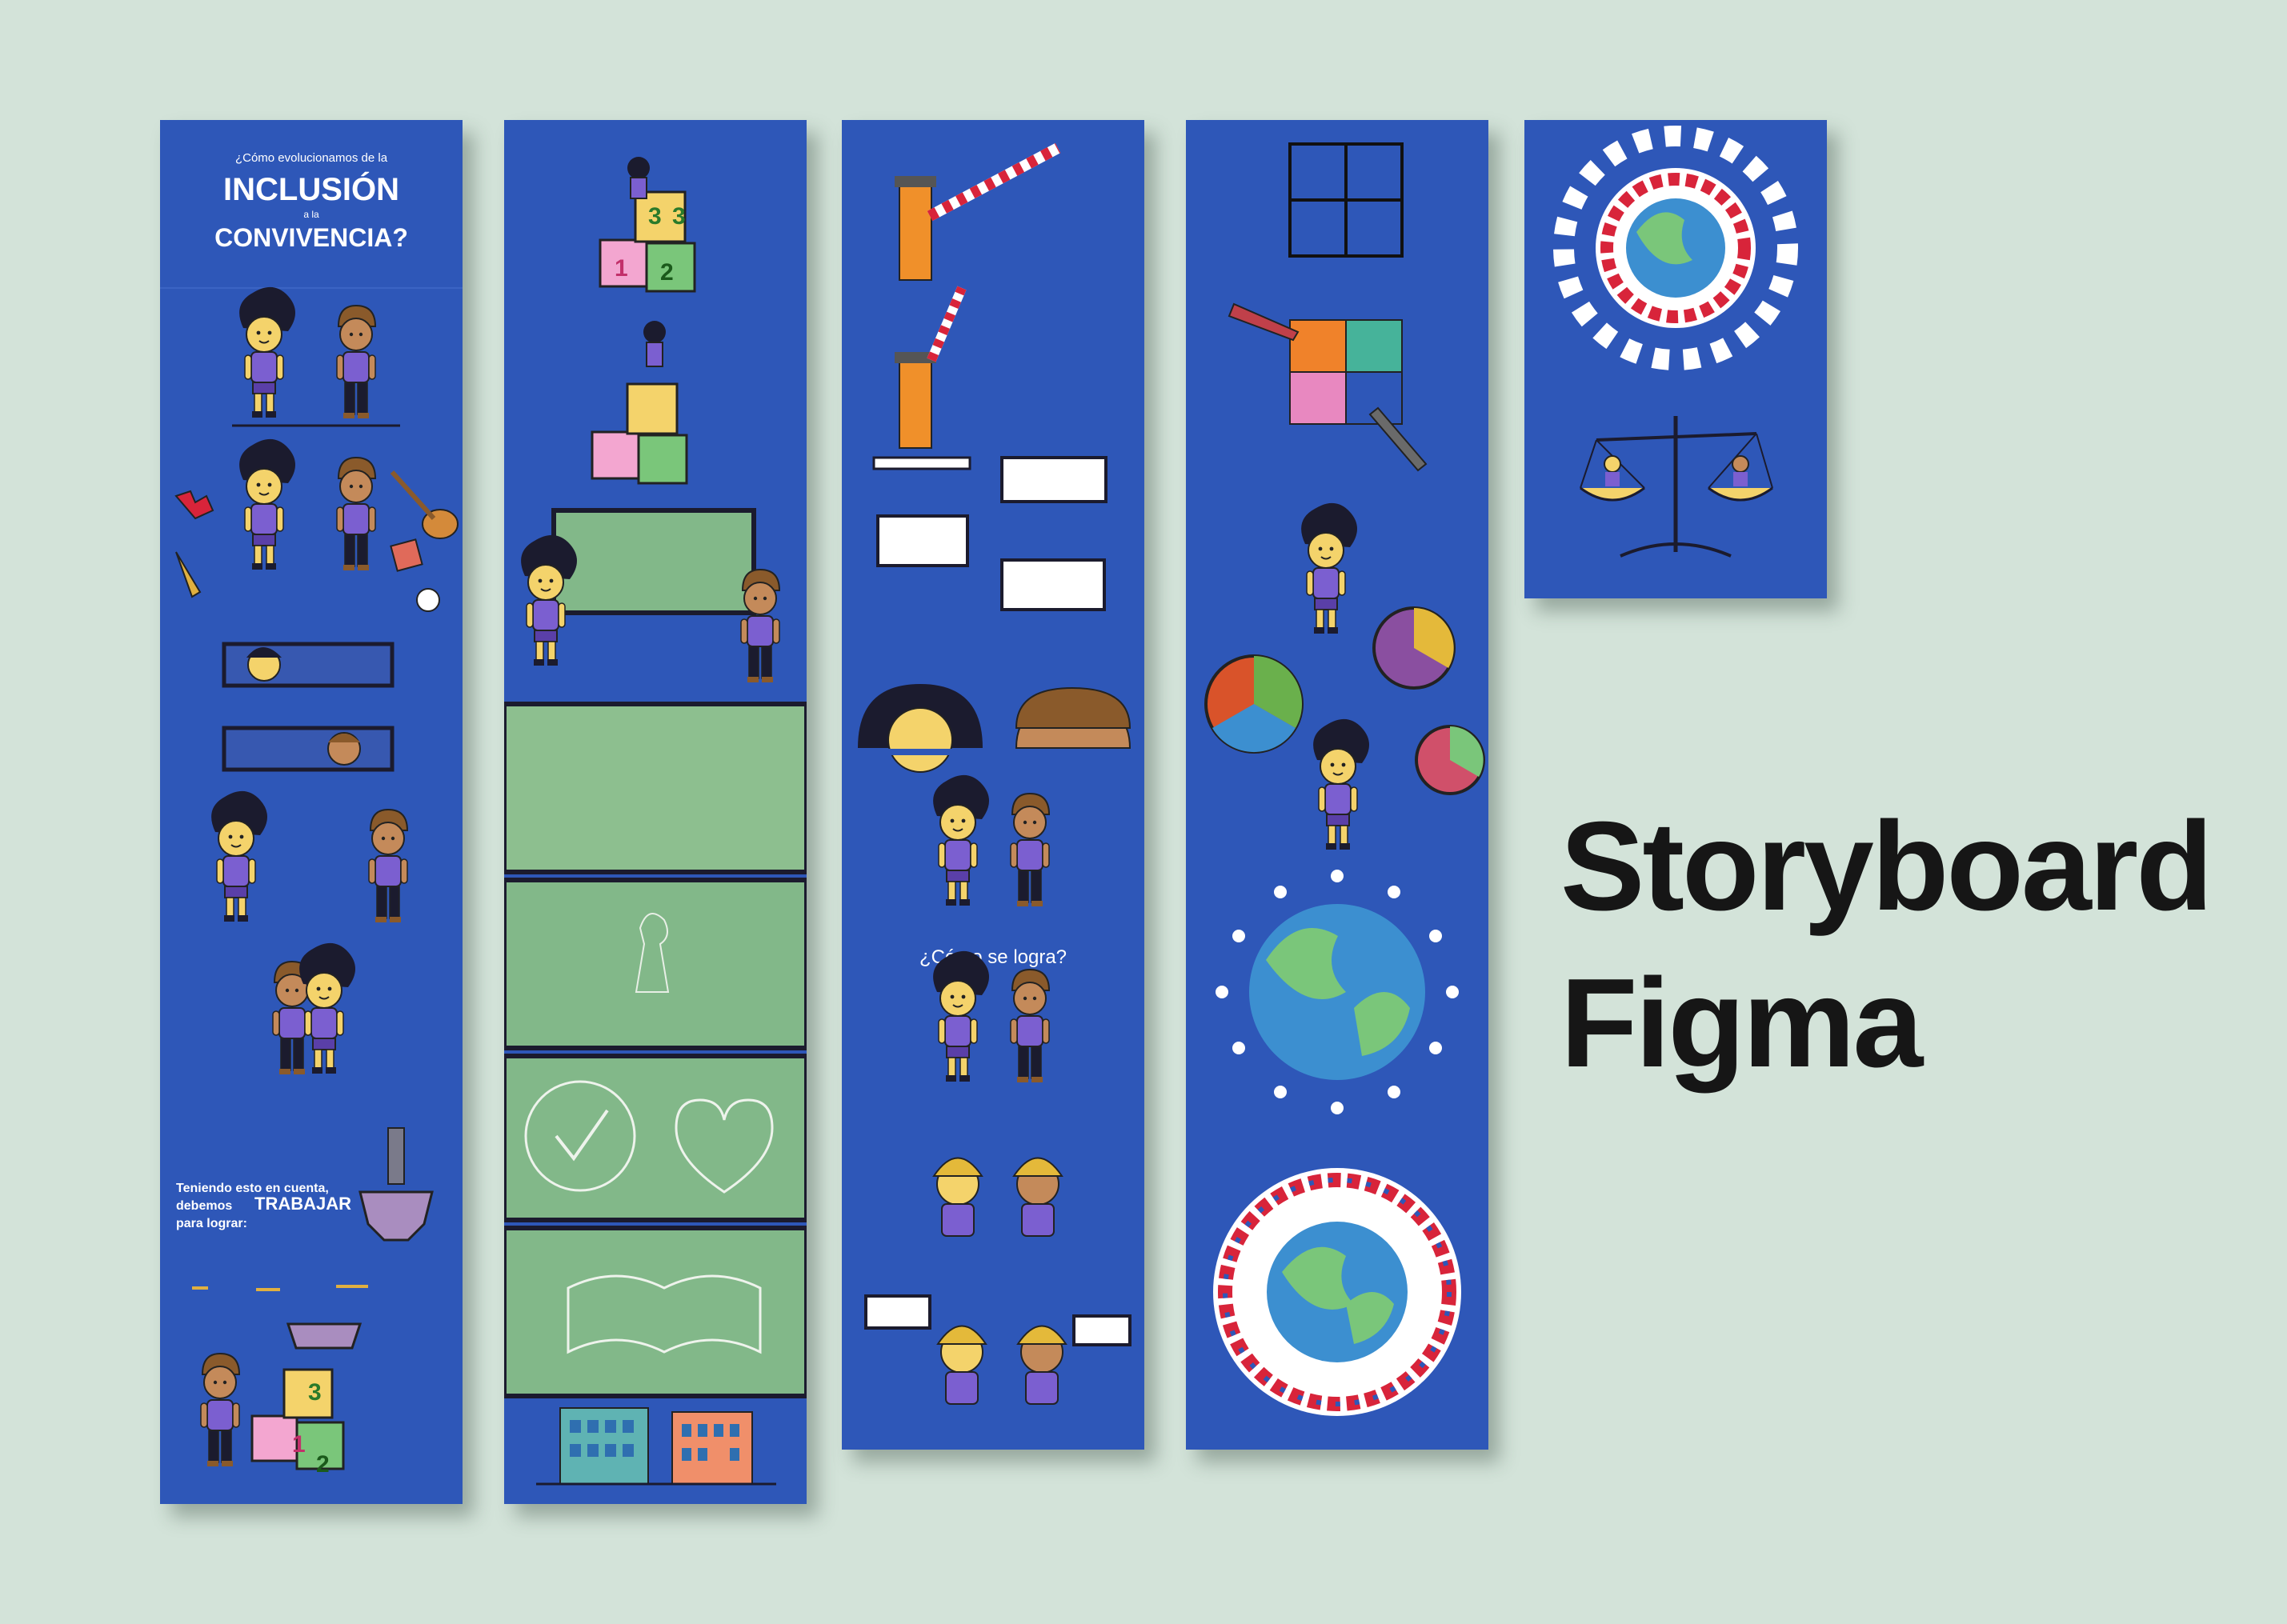 This screenshot has width=2287, height=1624. Describe the element at coordinates (1741, 1023) in the screenshot. I see `heading-line-2: Figma` at that location.